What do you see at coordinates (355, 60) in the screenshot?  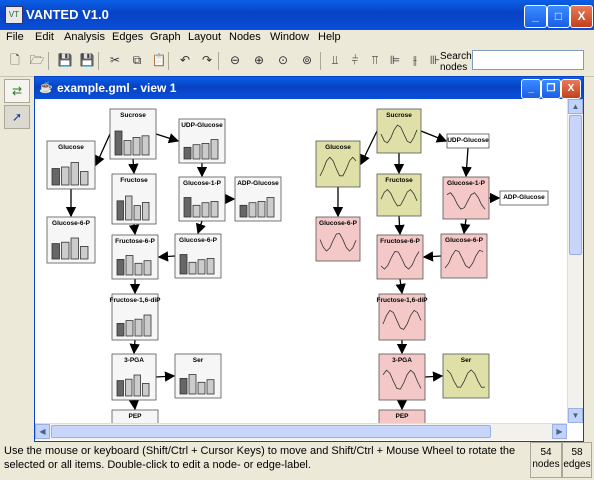 I see `align-middle-icon: ⫩` at bounding box center [355, 60].